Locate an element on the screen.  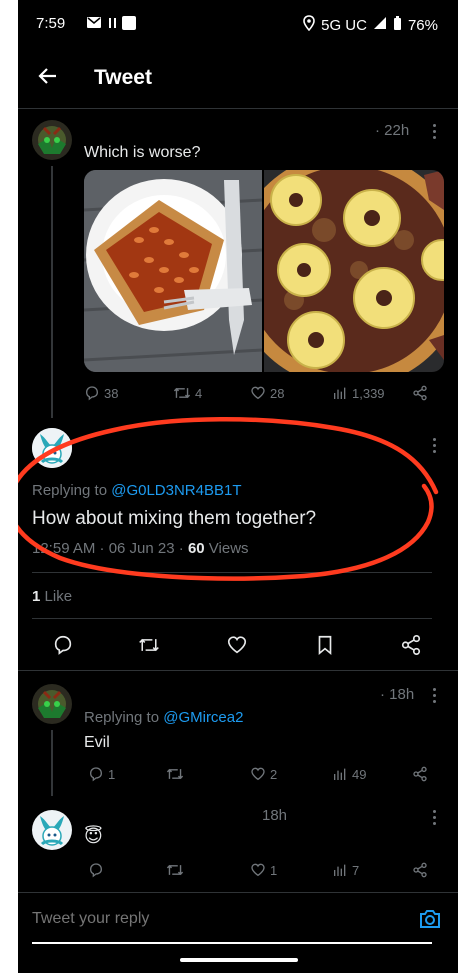
views-button: 49 is located at coordinates (349, 774).